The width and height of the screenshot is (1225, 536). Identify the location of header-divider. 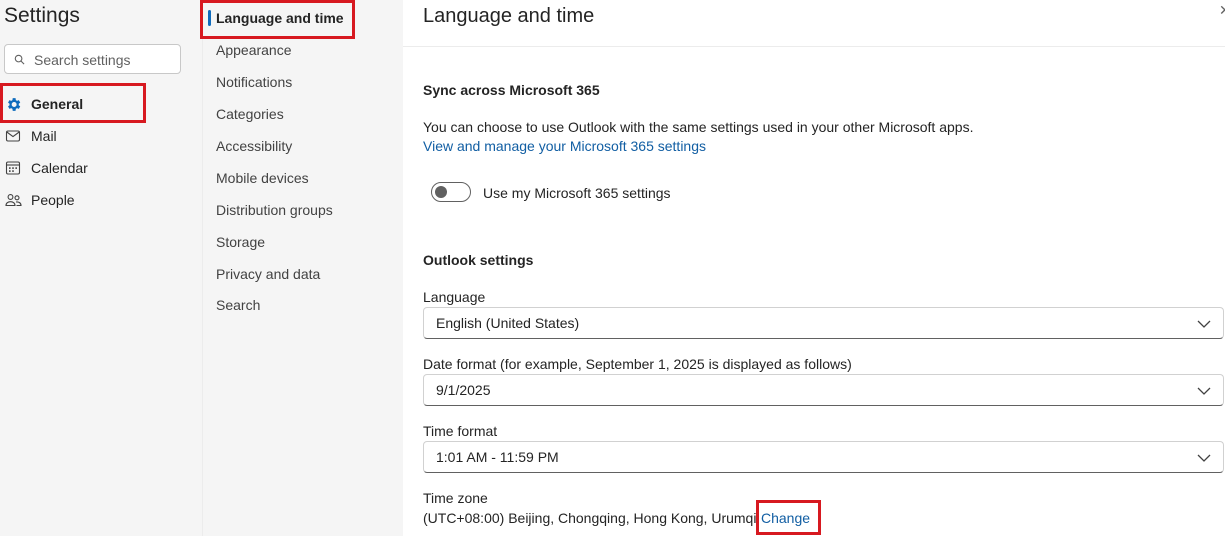
(814, 46).